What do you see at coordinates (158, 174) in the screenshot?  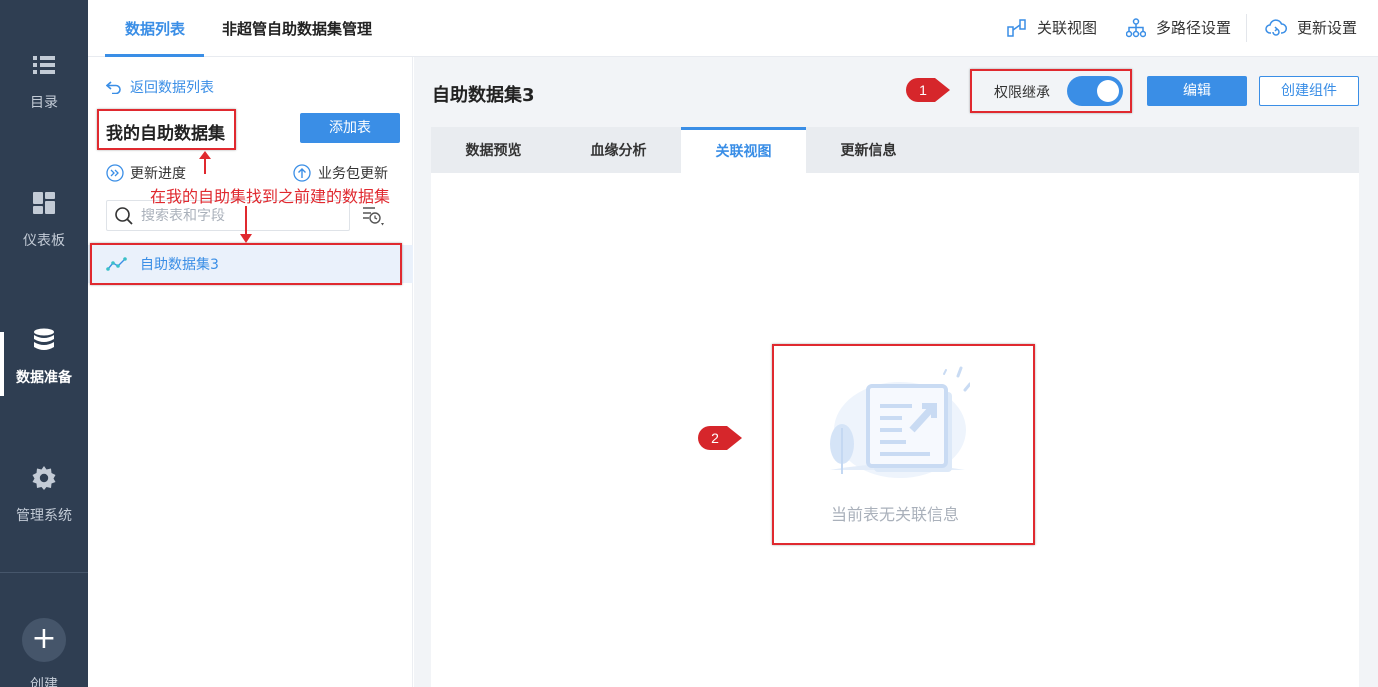 I see `update-progress-label: 更新进度` at bounding box center [158, 174].